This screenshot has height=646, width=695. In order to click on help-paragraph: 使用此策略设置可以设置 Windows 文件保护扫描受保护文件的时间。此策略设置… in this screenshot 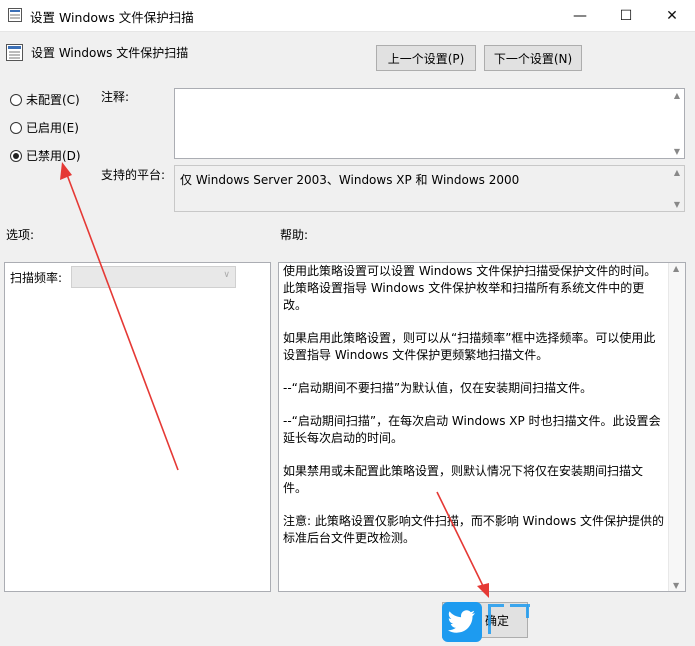, I will do `click(470, 288)`.